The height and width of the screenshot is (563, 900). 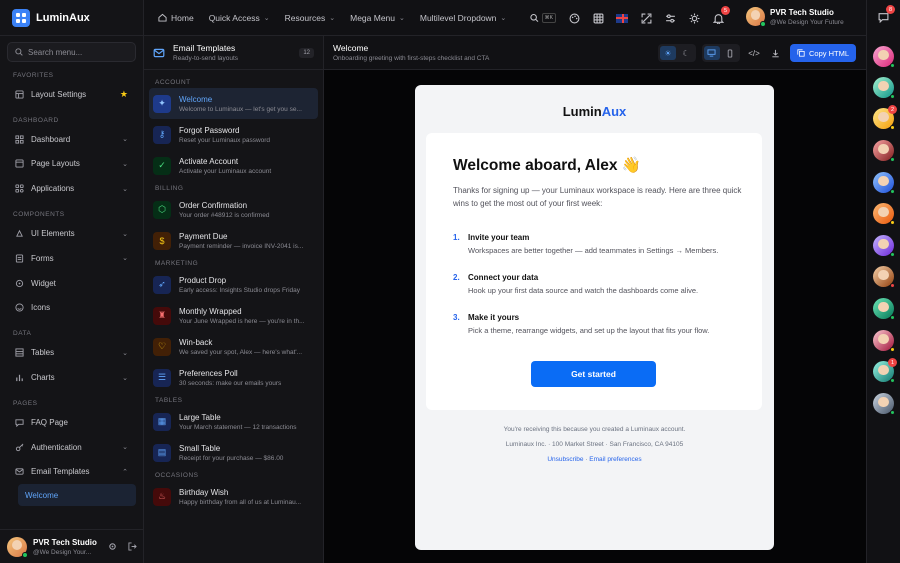 I want to click on section-pages: PAGES, so click(x=25, y=403).